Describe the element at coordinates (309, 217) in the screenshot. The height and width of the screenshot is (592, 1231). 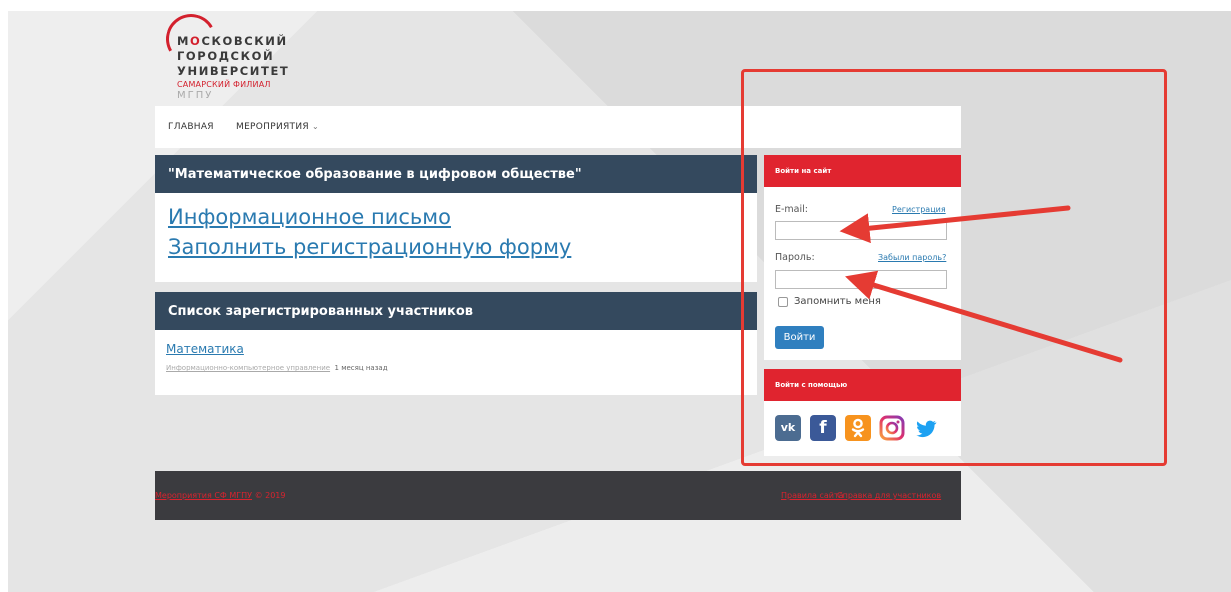
I see `info-letter-link: Информационное письмо` at that location.